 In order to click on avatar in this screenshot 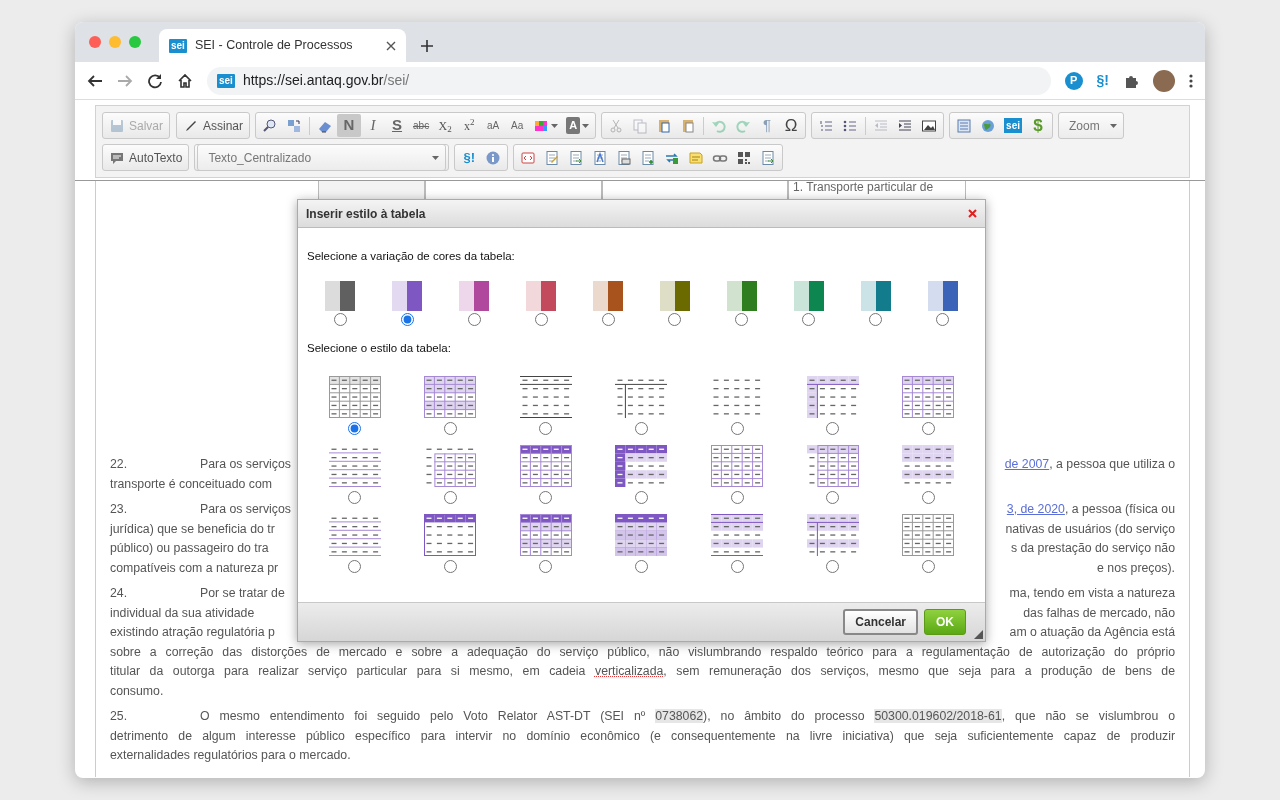, I will do `click(1164, 80)`.